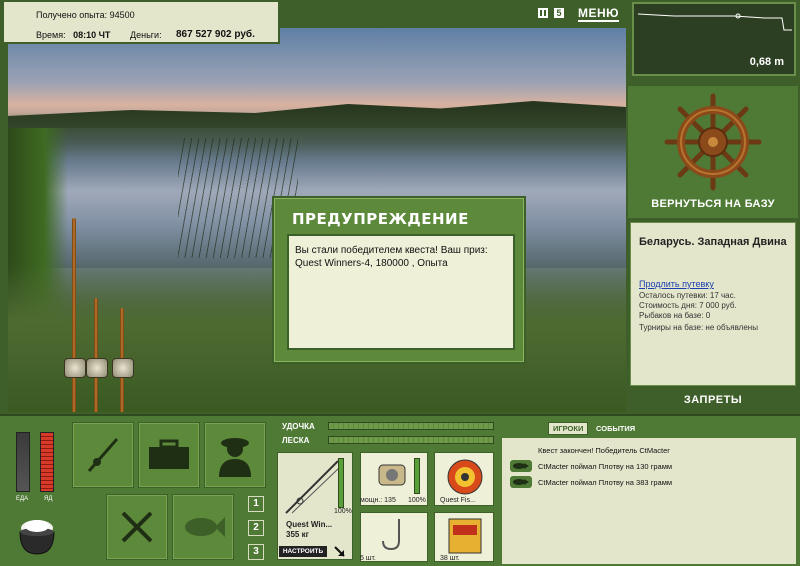 The image size is (800, 566). Describe the element at coordinates (235, 457) in the screenshot. I see `fisherman-icon` at that location.